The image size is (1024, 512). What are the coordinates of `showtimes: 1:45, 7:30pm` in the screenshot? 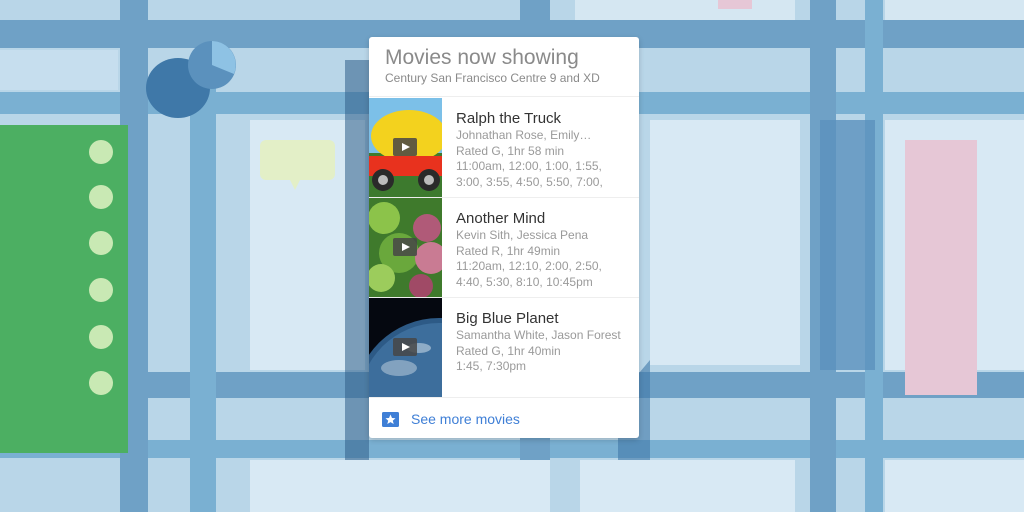 It's located at (491, 366).